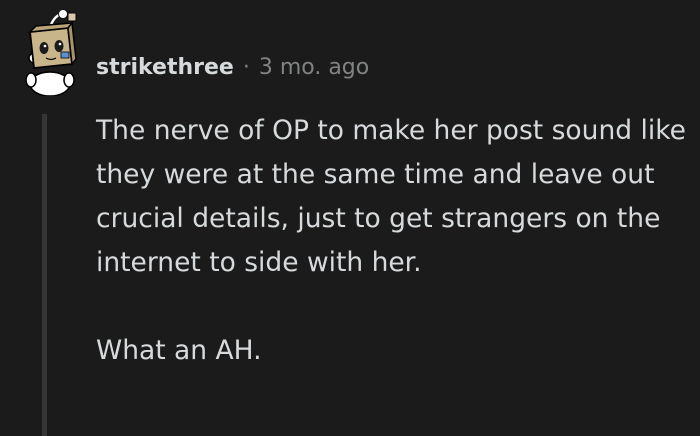  I want to click on username-link: strikethree, so click(165, 67).